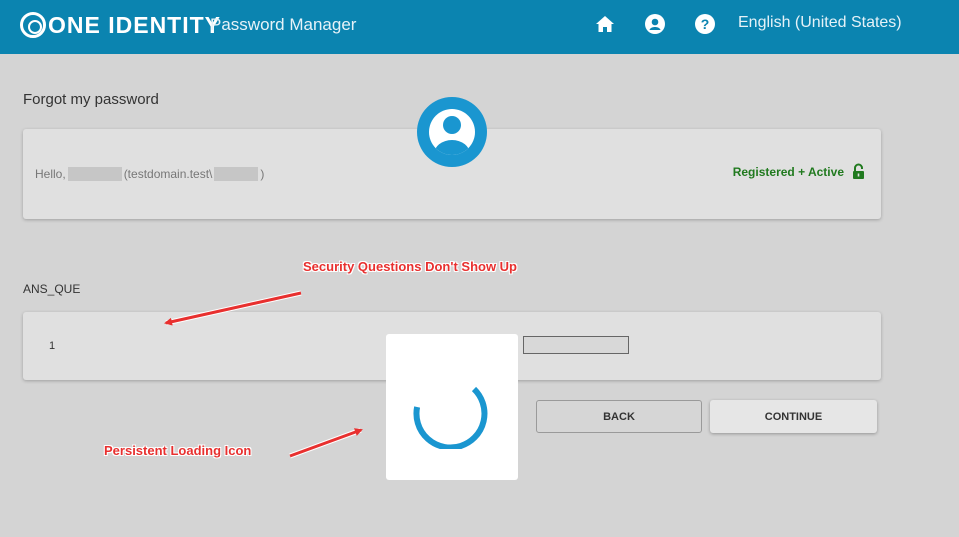 This screenshot has width=959, height=537. Describe the element at coordinates (178, 450) in the screenshot. I see `annotation-loading: Persistent Loading Icon` at that location.